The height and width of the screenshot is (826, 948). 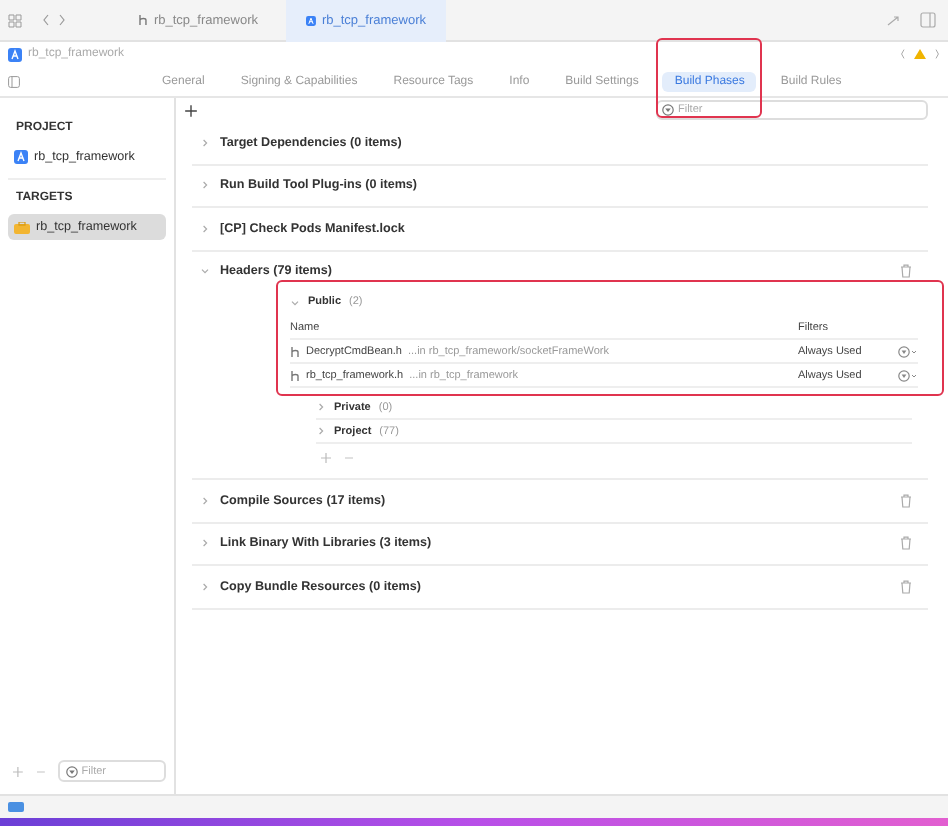 What do you see at coordinates (15, 20) in the screenshot?
I see `grid-icon` at bounding box center [15, 20].